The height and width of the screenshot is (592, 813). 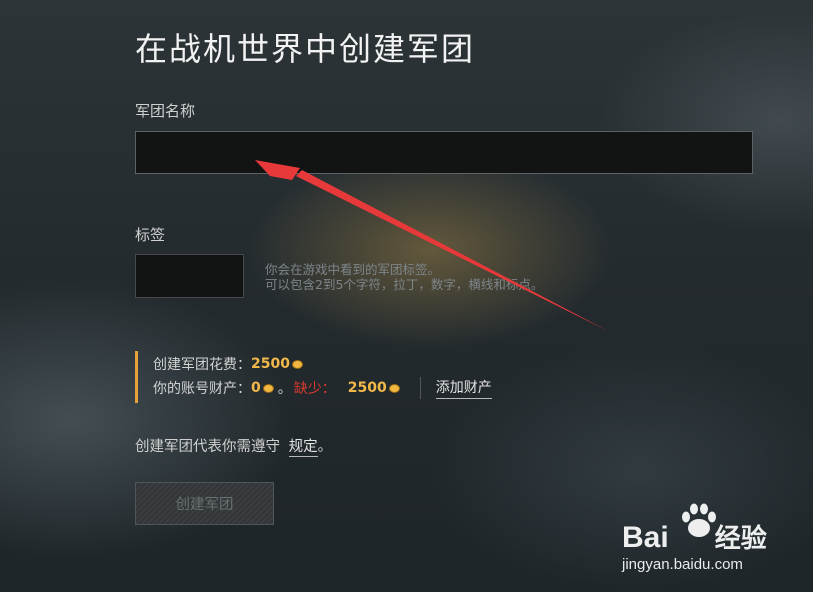 I want to click on watermark-url: jingyan.baidu.com, so click(x=682, y=564).